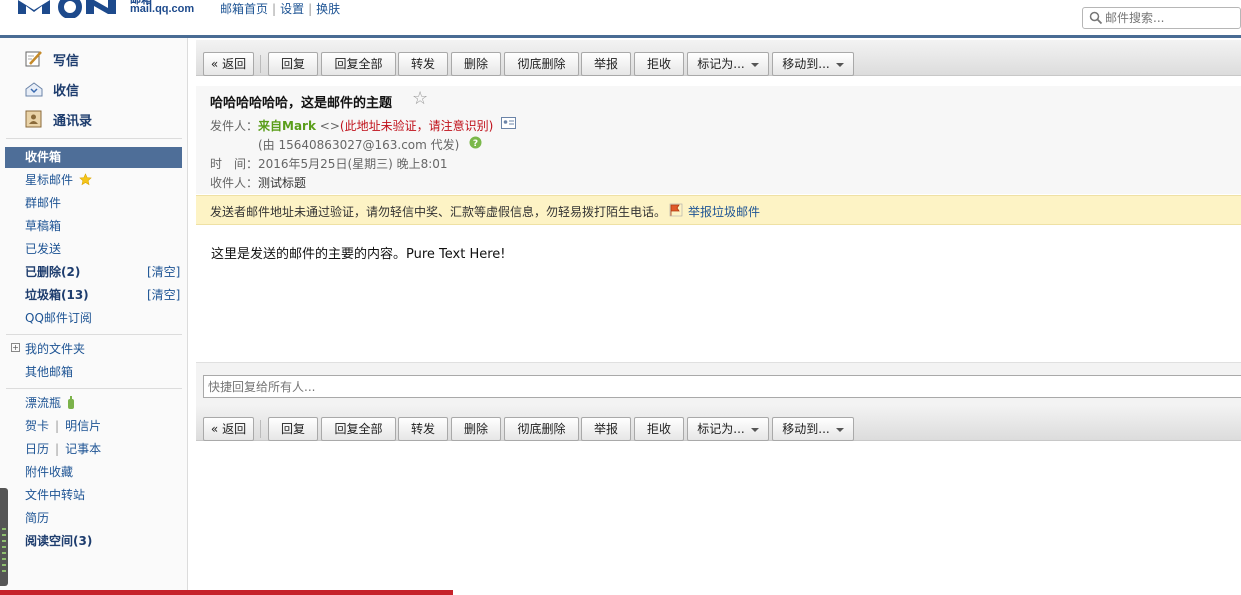 The width and height of the screenshot is (1241, 595). Describe the element at coordinates (37, 449) in the screenshot. I see `calendar-link: 日历` at that location.